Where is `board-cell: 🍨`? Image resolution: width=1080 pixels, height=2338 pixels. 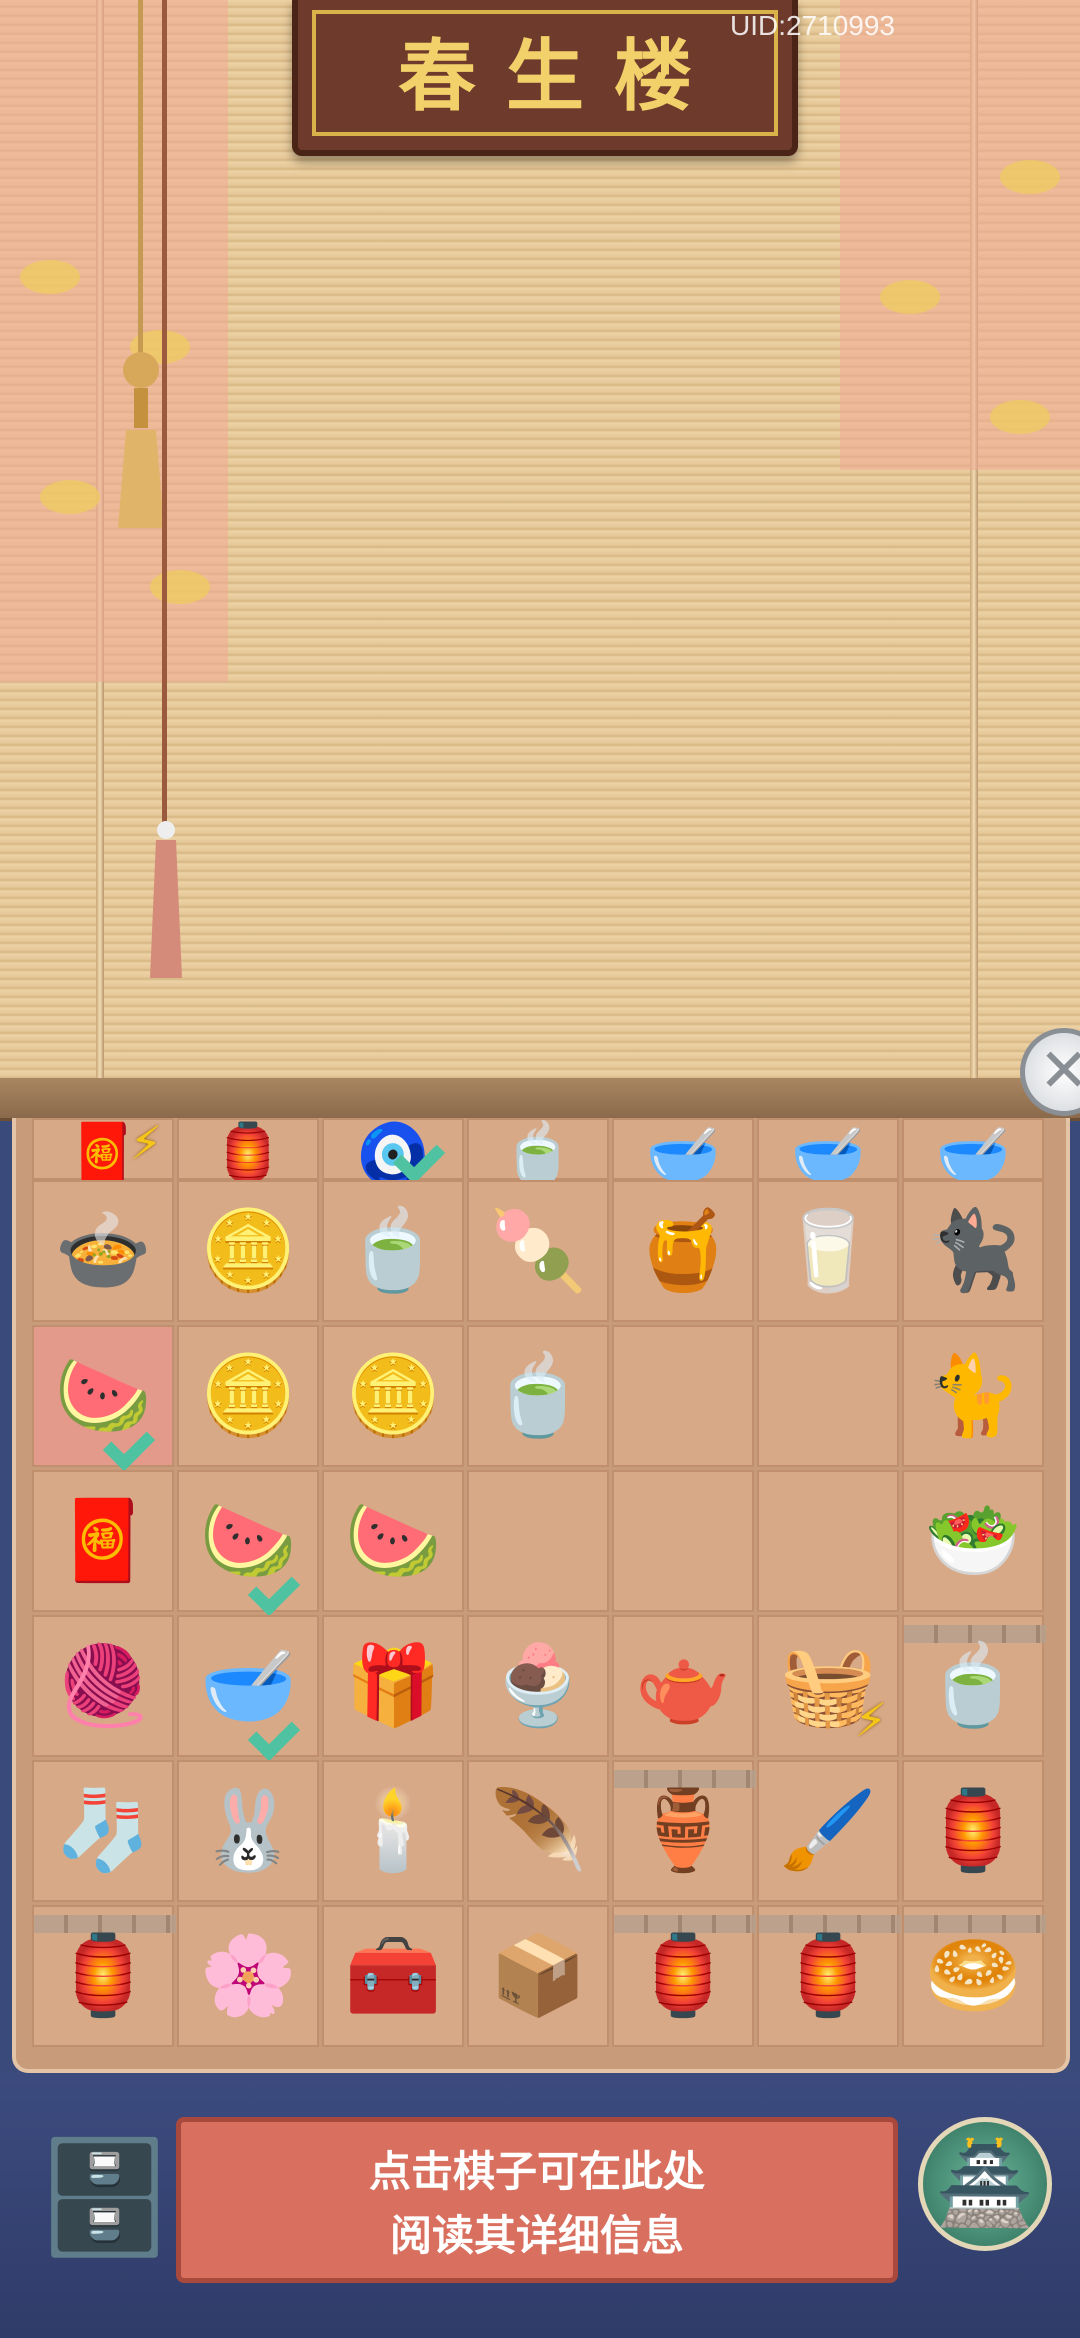 board-cell: 🍨 is located at coordinates (538, 1686).